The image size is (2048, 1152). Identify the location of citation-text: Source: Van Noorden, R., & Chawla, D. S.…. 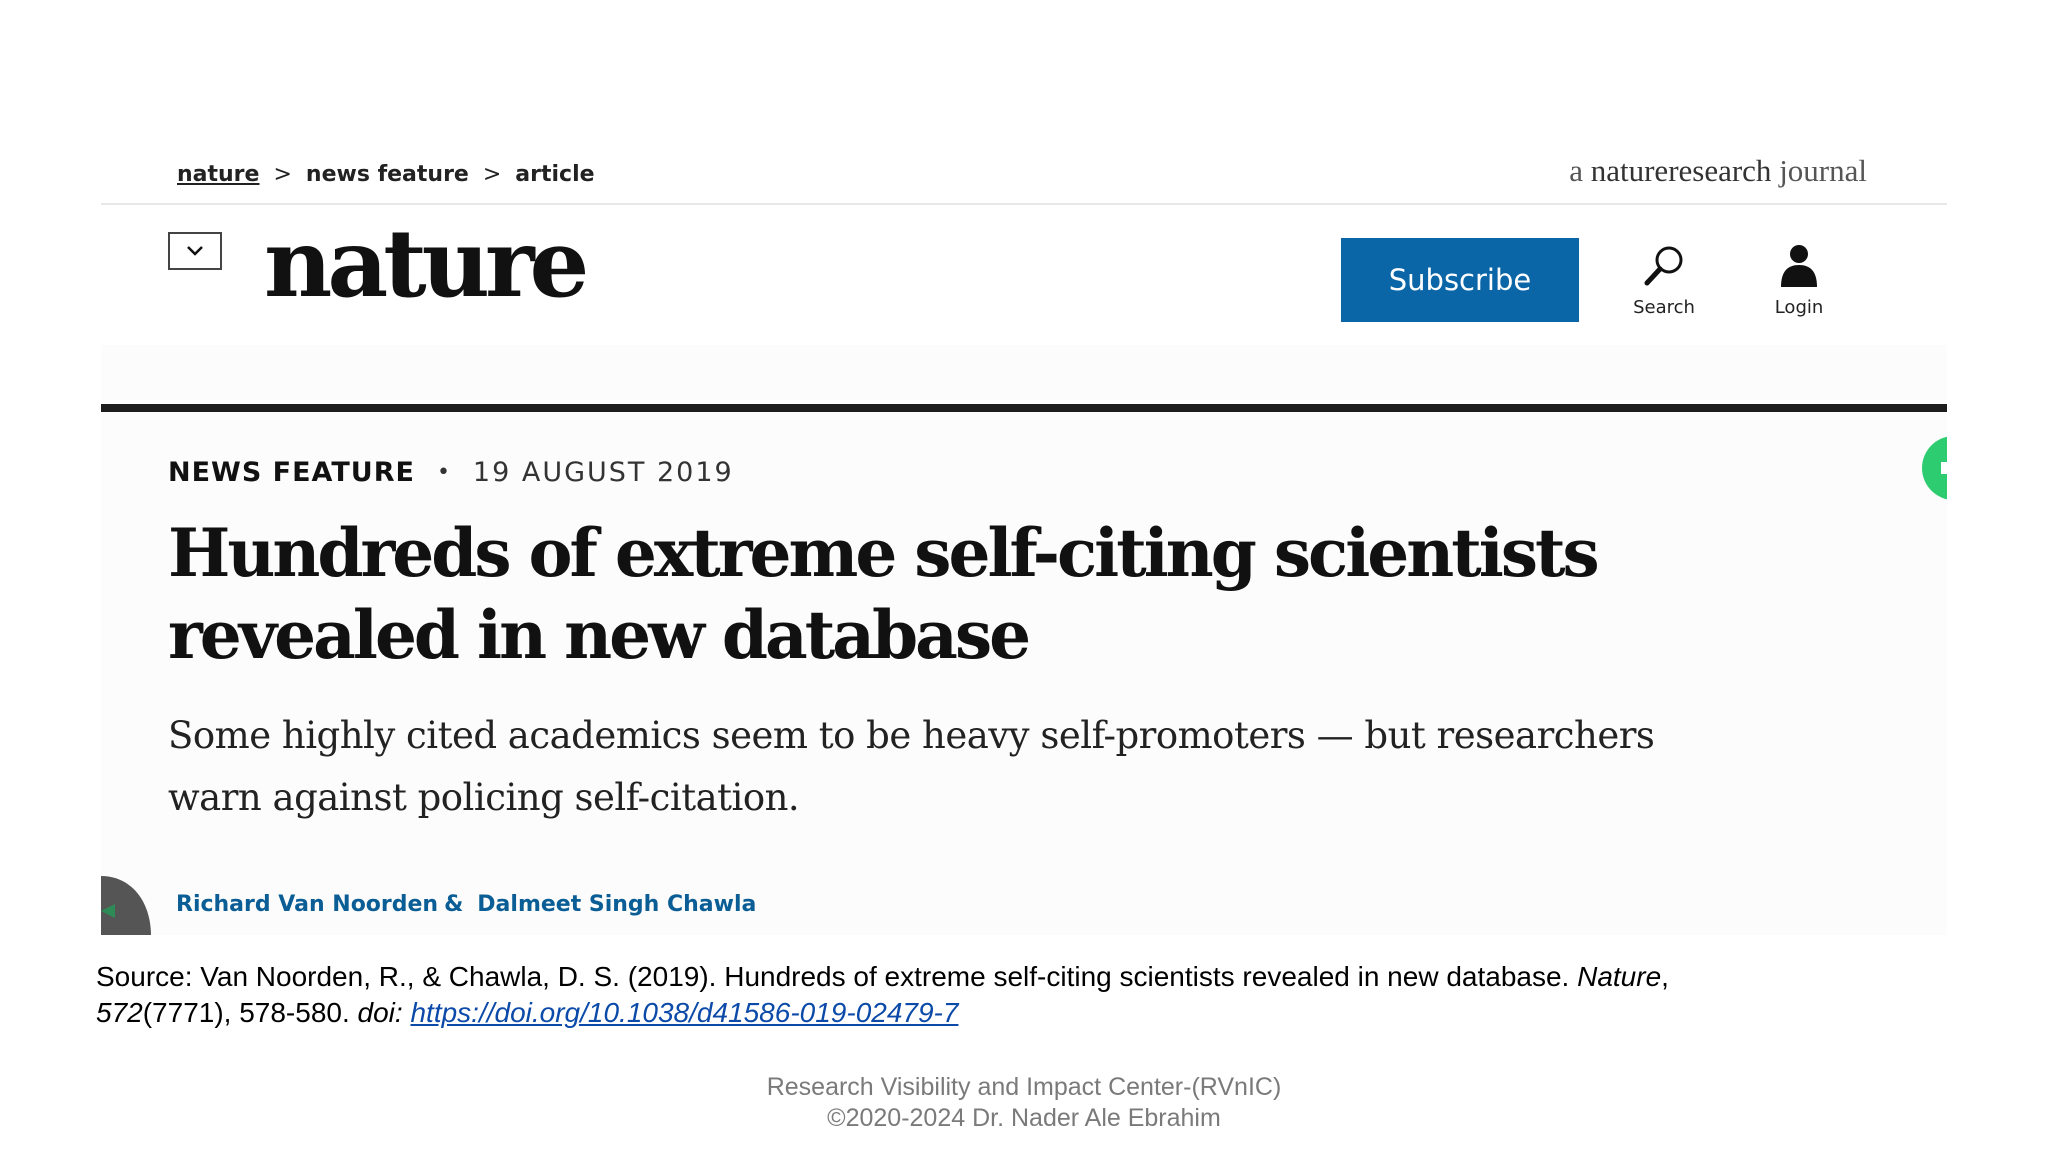
(837, 976).